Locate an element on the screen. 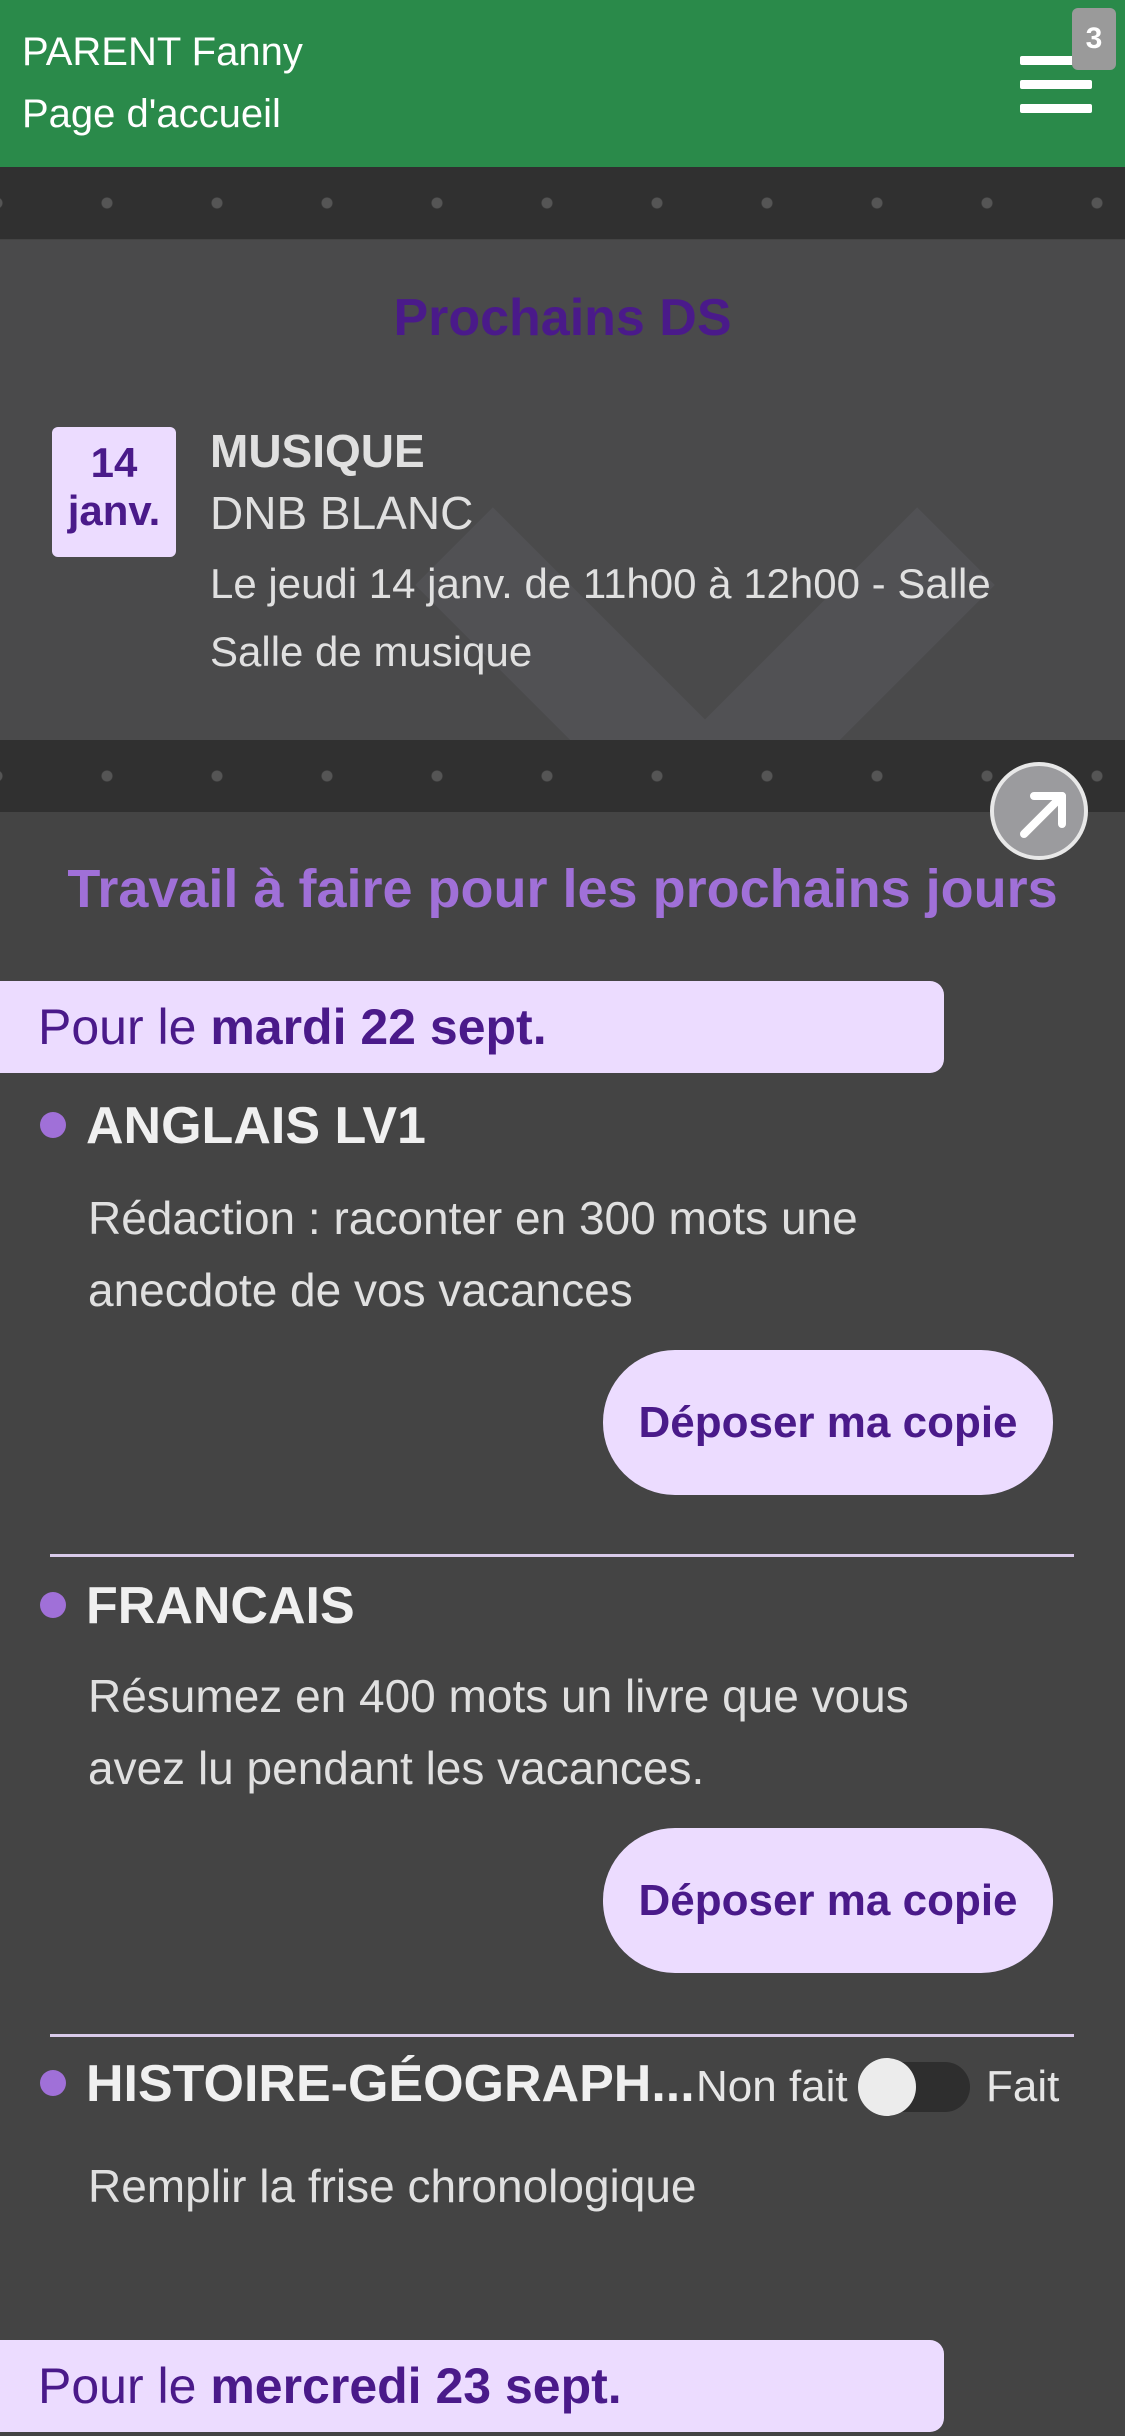 The height and width of the screenshot is (2436, 1125). page-title: Page d'accueil is located at coordinates (151, 114).